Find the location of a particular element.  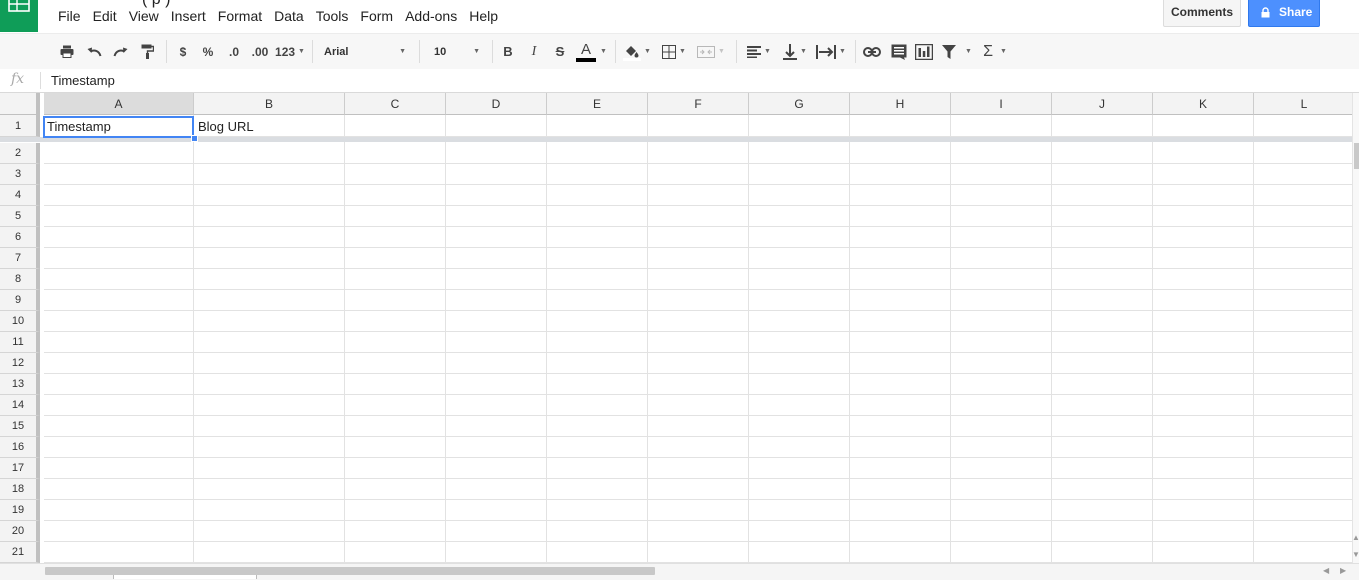

horizontal-align-button: ▼ is located at coordinates (759, 51).